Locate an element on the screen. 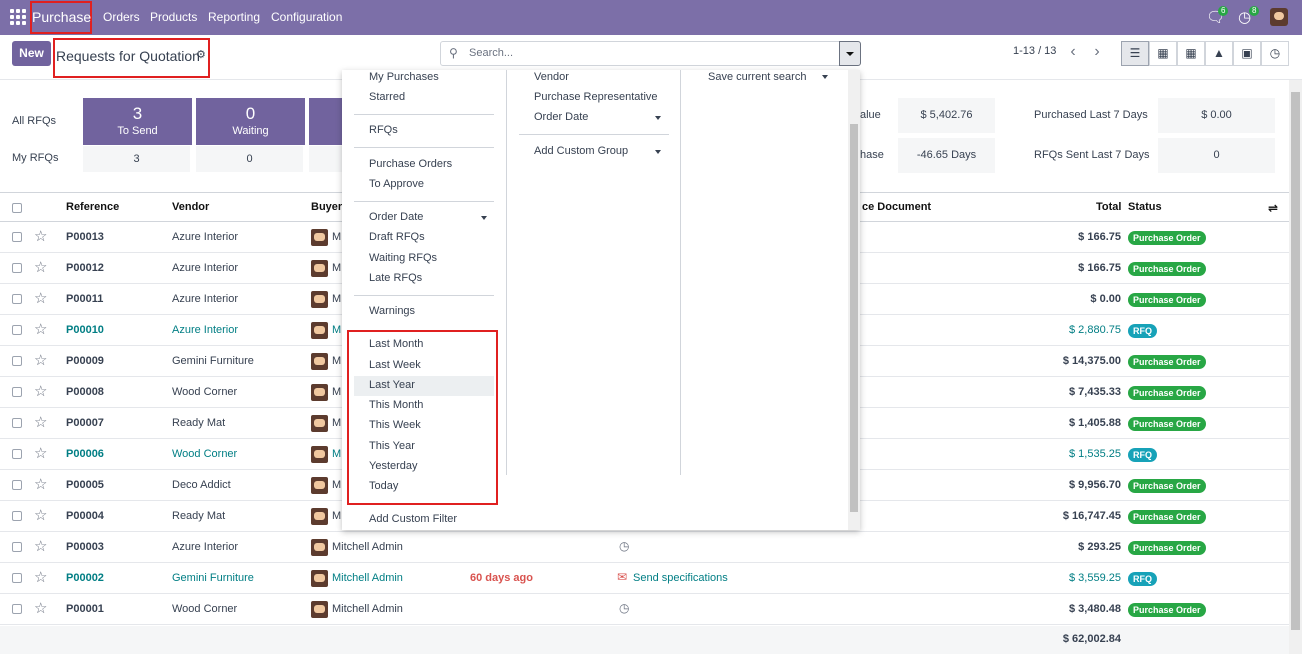  save-current-search: Save current search is located at coordinates (757, 77).